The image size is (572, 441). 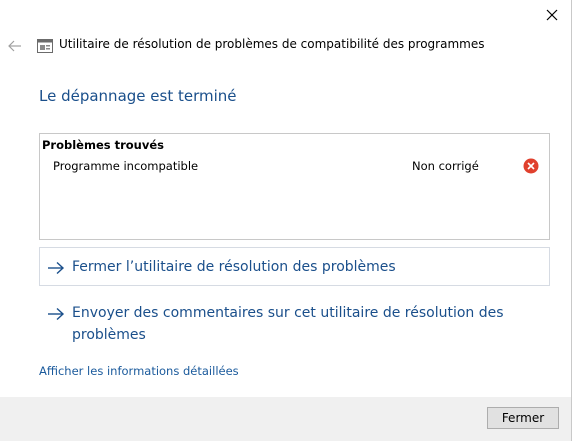 What do you see at coordinates (138, 96) in the screenshot?
I see `page-heading: Le dépannage est terminé` at bounding box center [138, 96].